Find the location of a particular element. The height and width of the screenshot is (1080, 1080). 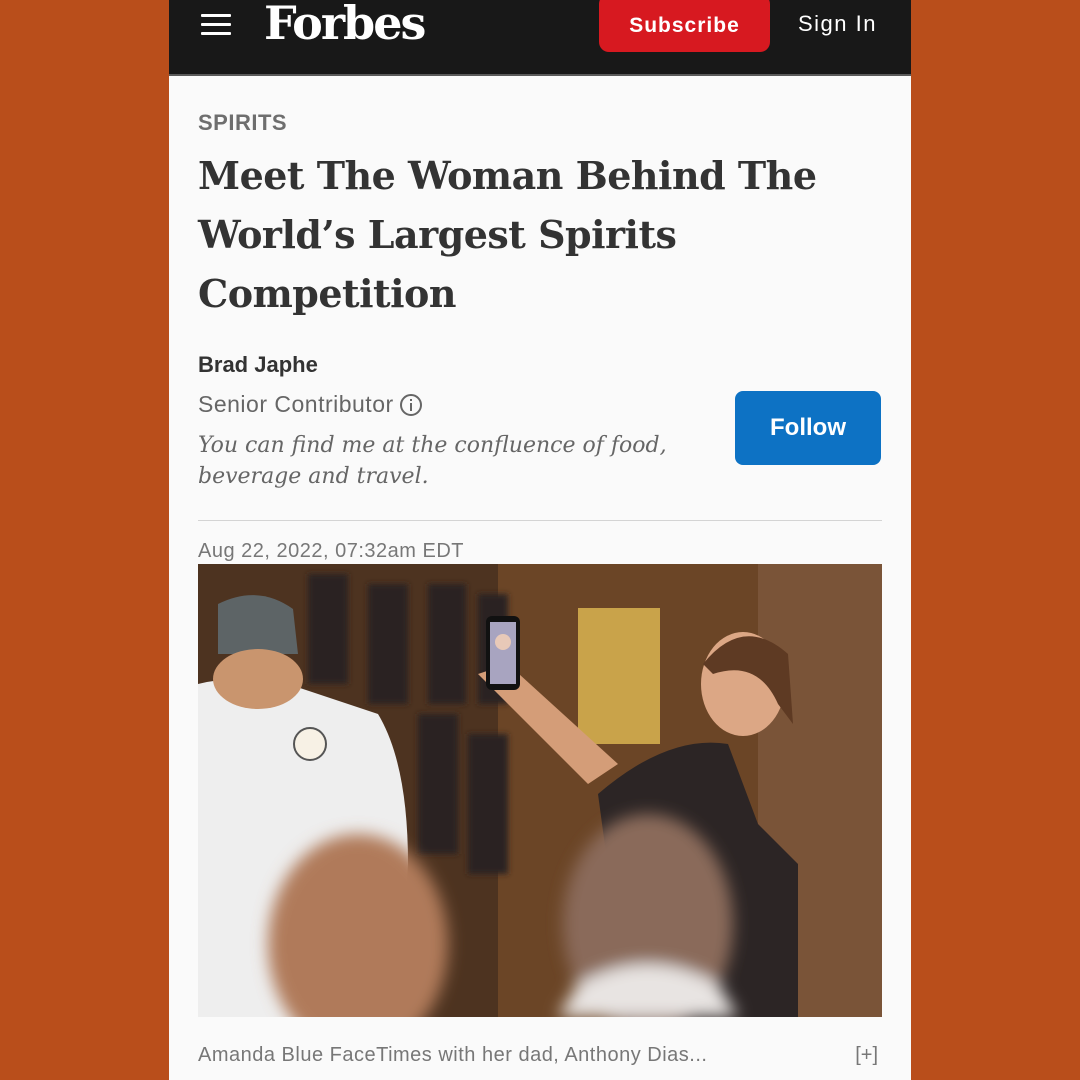

headline-line: World’s Largest Spirits is located at coordinates (437, 234).